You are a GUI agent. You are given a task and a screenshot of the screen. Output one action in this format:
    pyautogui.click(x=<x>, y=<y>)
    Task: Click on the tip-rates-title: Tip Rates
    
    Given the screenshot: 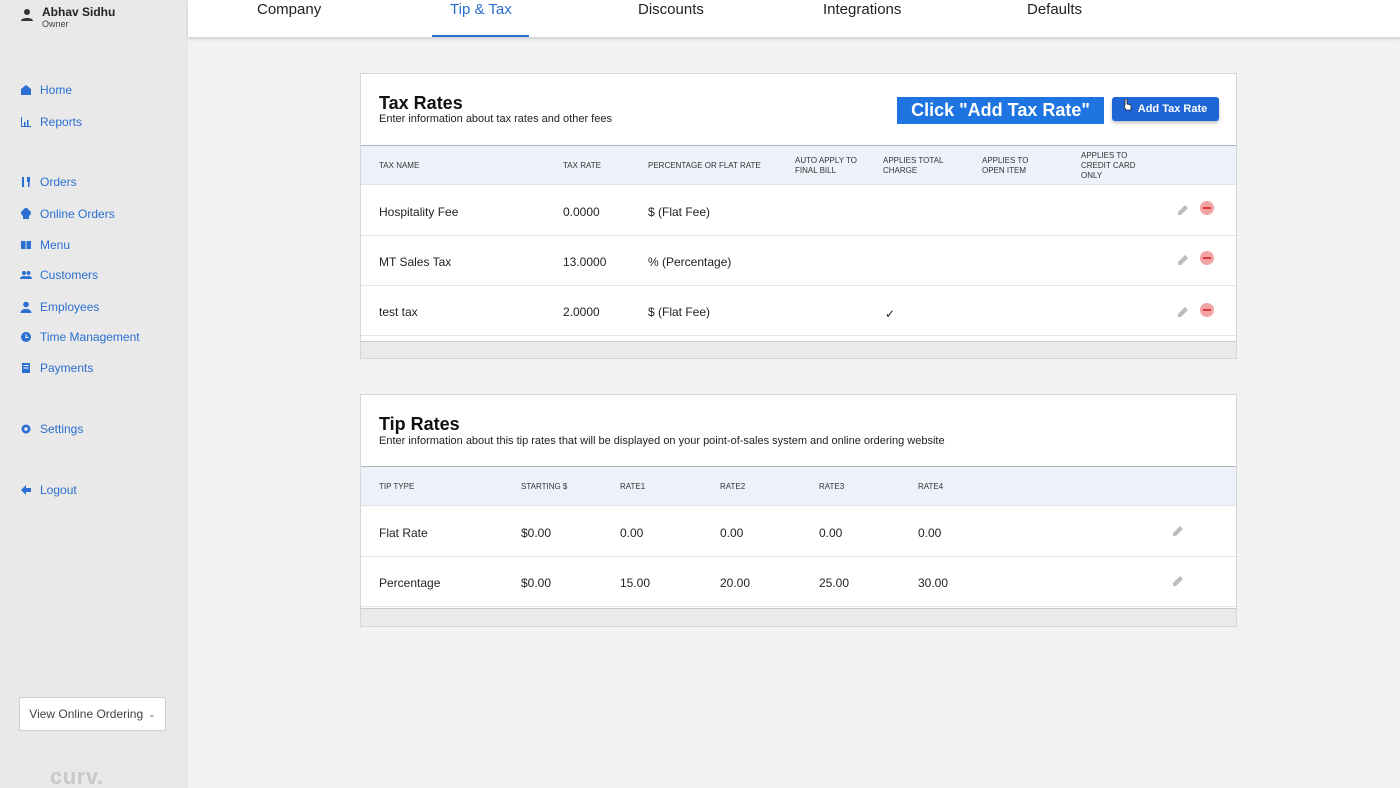 What is the action you would take?
    pyautogui.click(x=419, y=424)
    